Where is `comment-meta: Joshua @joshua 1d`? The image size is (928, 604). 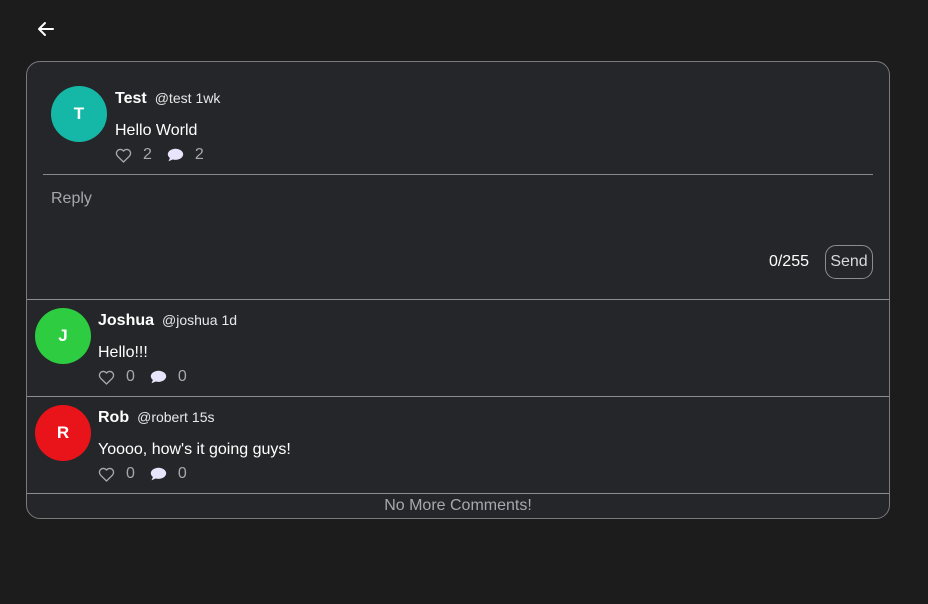 comment-meta: Joshua @joshua 1d is located at coordinates (167, 321).